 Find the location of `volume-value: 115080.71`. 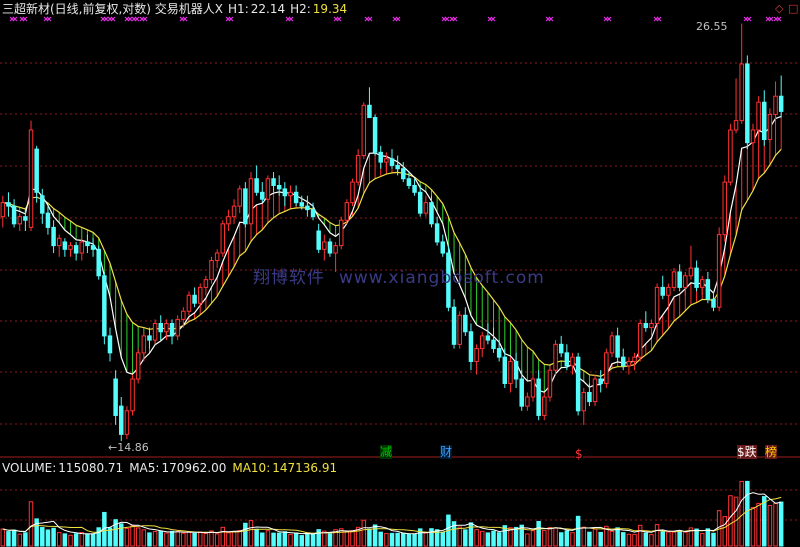

volume-value: 115080.71 is located at coordinates (91, 468).